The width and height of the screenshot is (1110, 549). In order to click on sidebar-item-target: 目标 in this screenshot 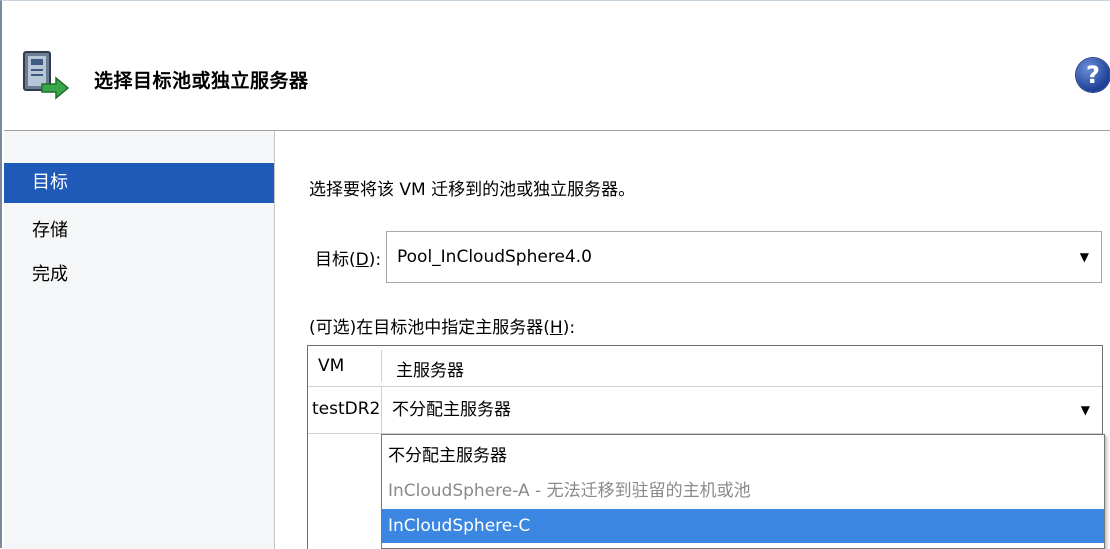, I will do `click(139, 183)`.